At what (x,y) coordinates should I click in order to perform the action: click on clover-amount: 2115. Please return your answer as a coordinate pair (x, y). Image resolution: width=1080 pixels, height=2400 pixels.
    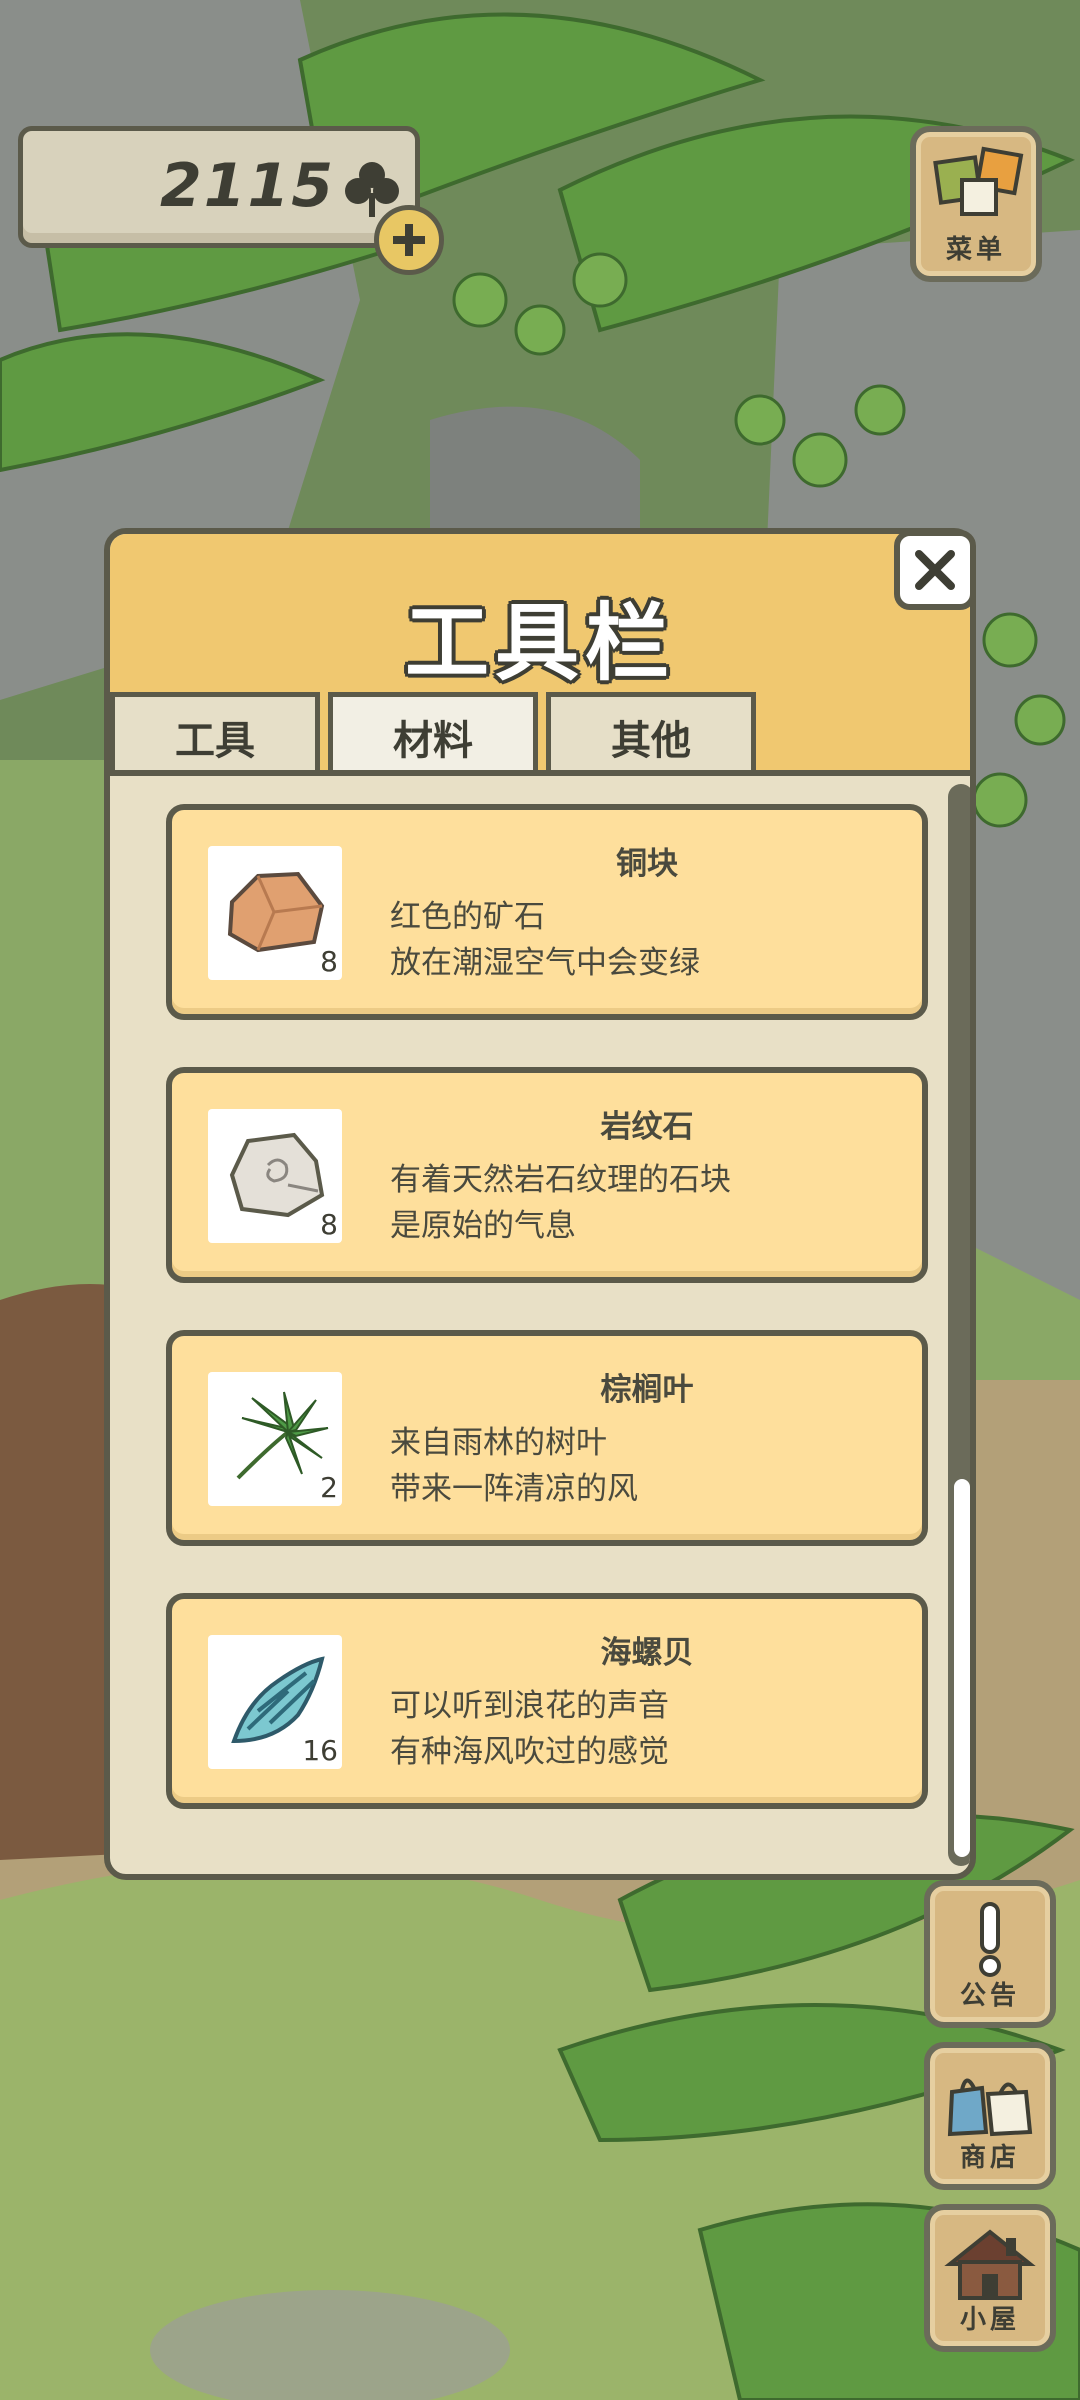
    Looking at the image, I should click on (247, 186).